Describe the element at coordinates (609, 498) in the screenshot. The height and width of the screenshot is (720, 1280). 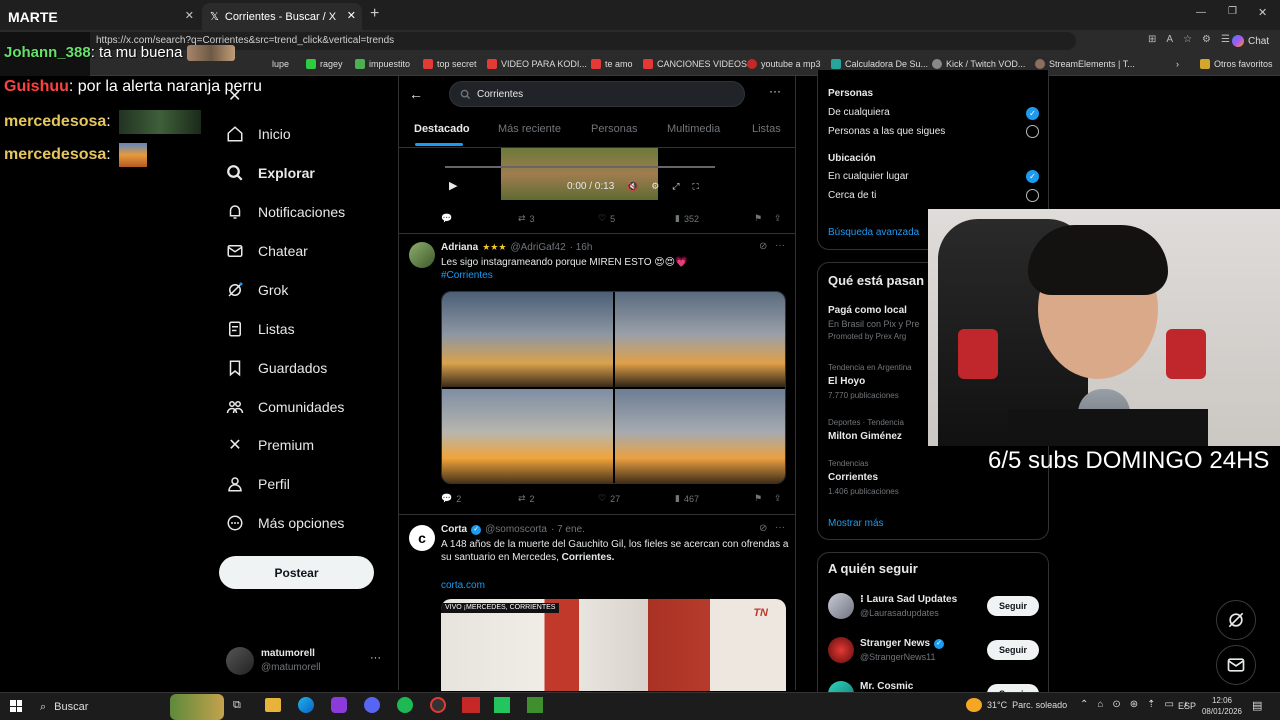
I see `like-button: ♡ 27` at that location.